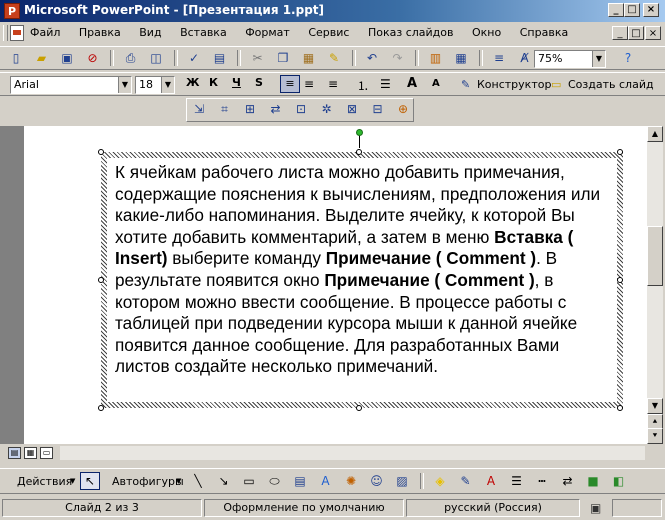 This screenshot has width=665, height=520. I want to click on copy-icon: ❐, so click(283, 58).